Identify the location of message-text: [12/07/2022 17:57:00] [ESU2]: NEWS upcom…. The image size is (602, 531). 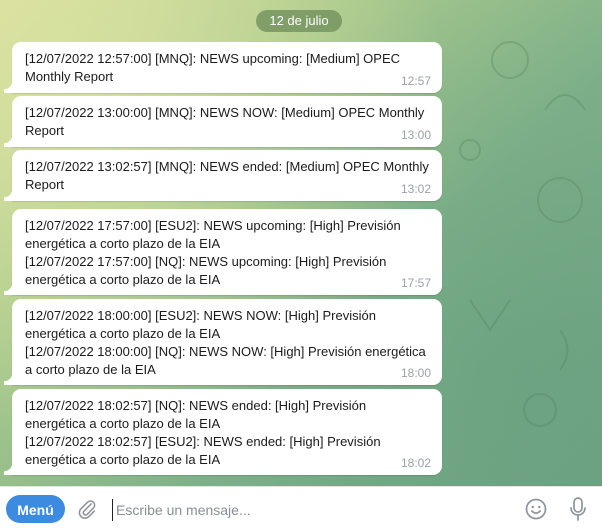
(213, 234).